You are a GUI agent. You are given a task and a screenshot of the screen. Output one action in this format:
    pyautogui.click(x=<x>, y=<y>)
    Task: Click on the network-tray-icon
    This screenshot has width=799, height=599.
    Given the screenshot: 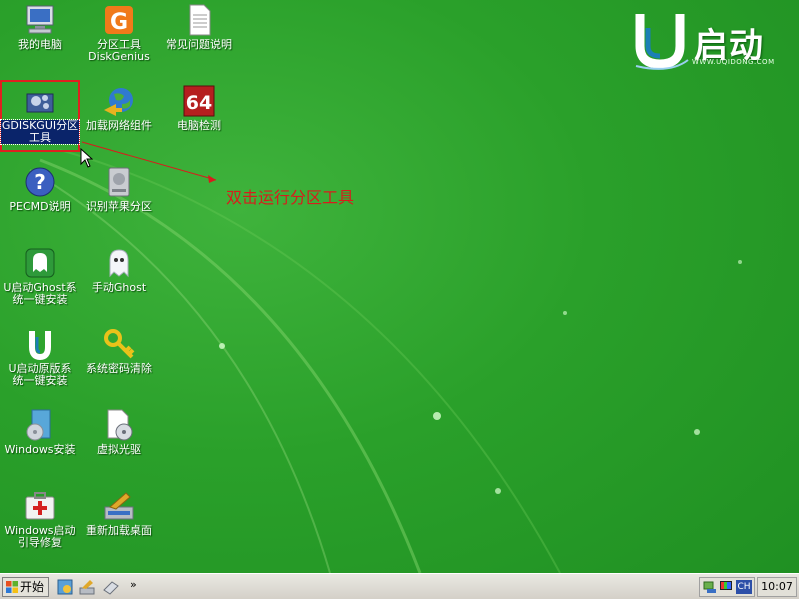 What is the action you would take?
    pyautogui.click(x=710, y=587)
    